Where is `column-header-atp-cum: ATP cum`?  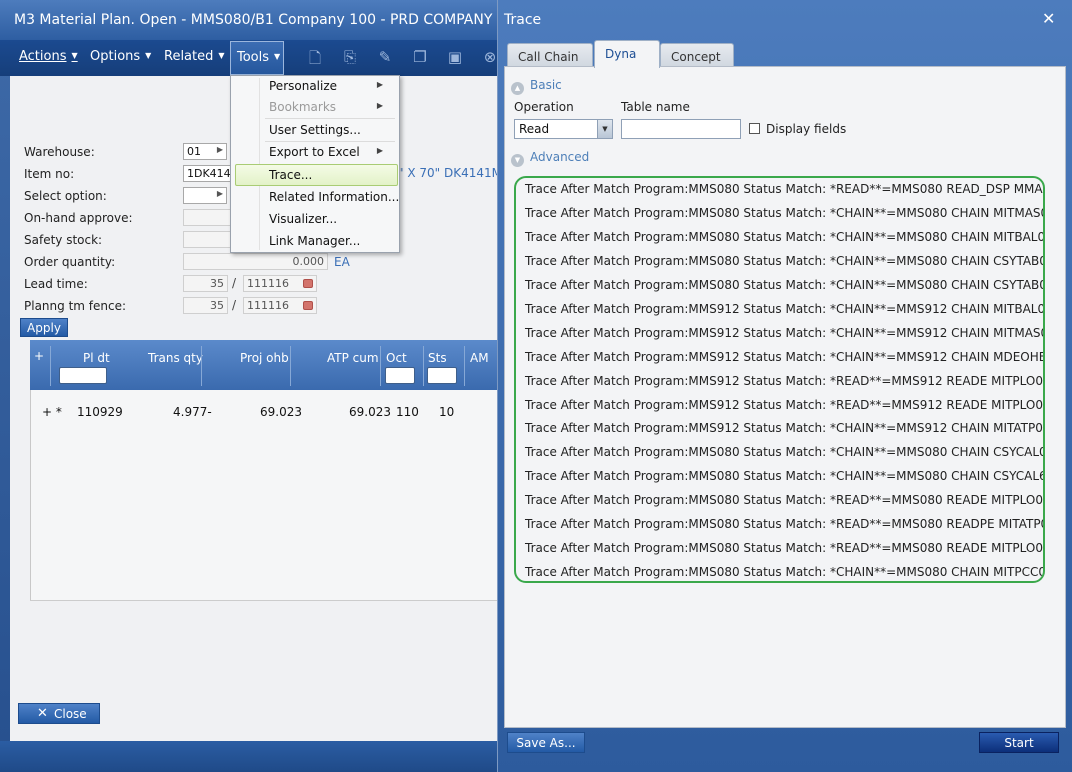
column-header-atp-cum: ATP cum is located at coordinates (353, 358).